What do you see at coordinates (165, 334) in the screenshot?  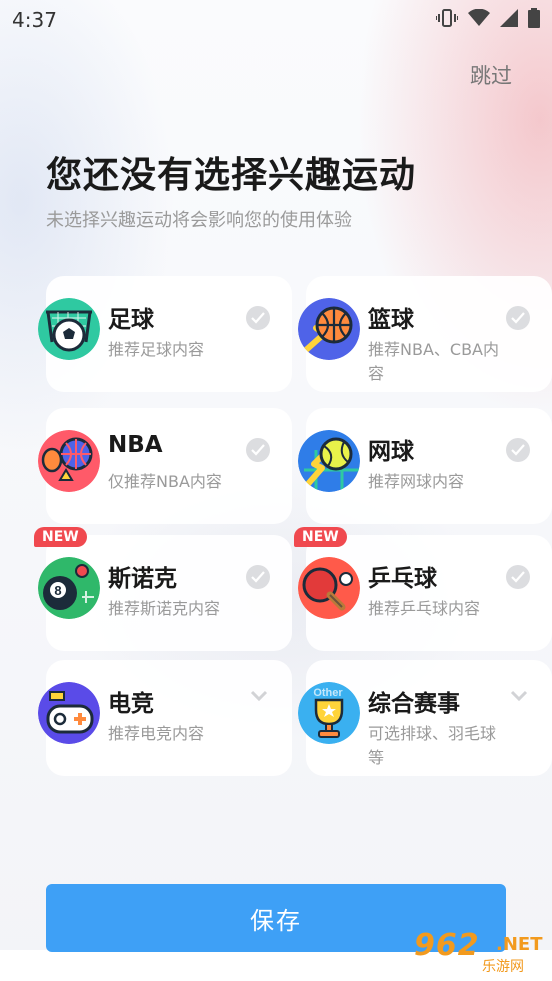 I see `sport-card-football: 足球 推荐足球内容` at bounding box center [165, 334].